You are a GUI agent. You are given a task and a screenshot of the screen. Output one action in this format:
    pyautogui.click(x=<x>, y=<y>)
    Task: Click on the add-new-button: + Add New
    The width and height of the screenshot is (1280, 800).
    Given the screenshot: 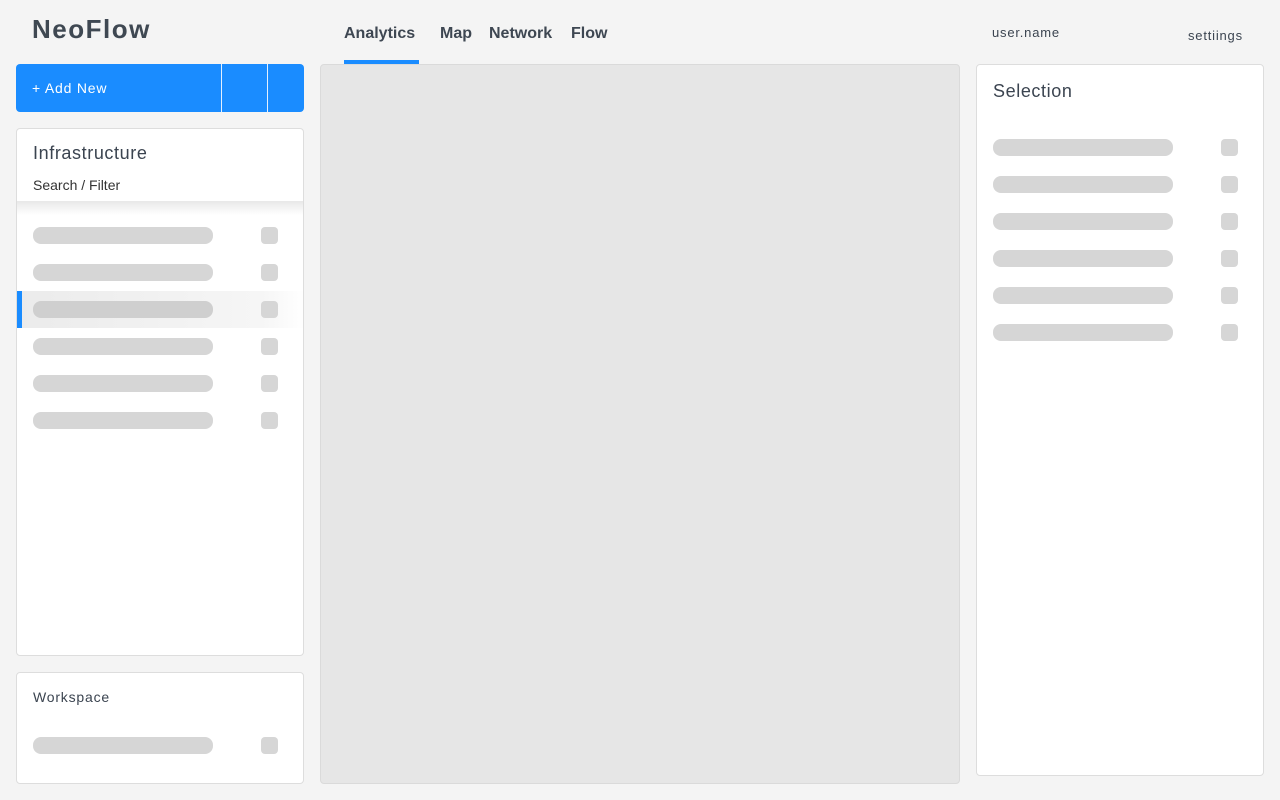 What is the action you would take?
    pyautogui.click(x=118, y=88)
    